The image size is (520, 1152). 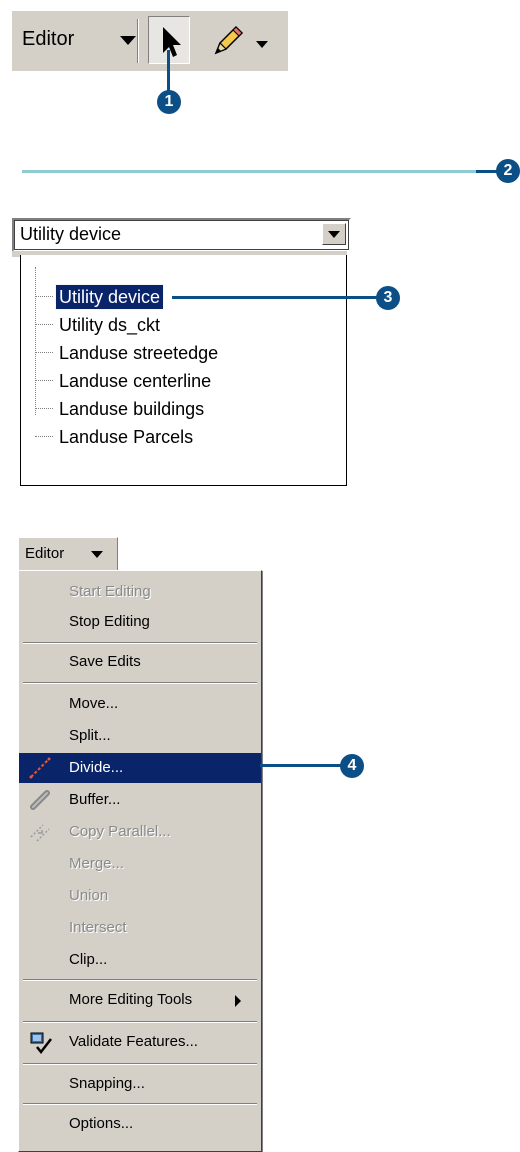 I want to click on validate-icon, so click(x=40, y=1043).